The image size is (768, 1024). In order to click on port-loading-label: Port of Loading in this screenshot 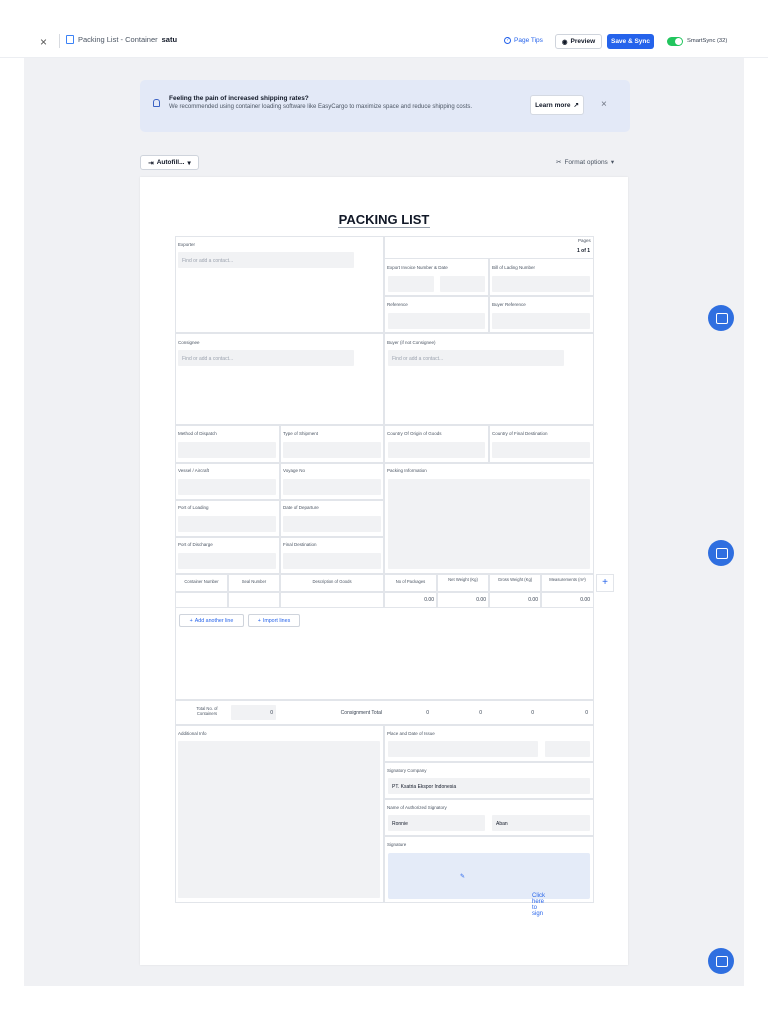, I will do `click(193, 507)`.